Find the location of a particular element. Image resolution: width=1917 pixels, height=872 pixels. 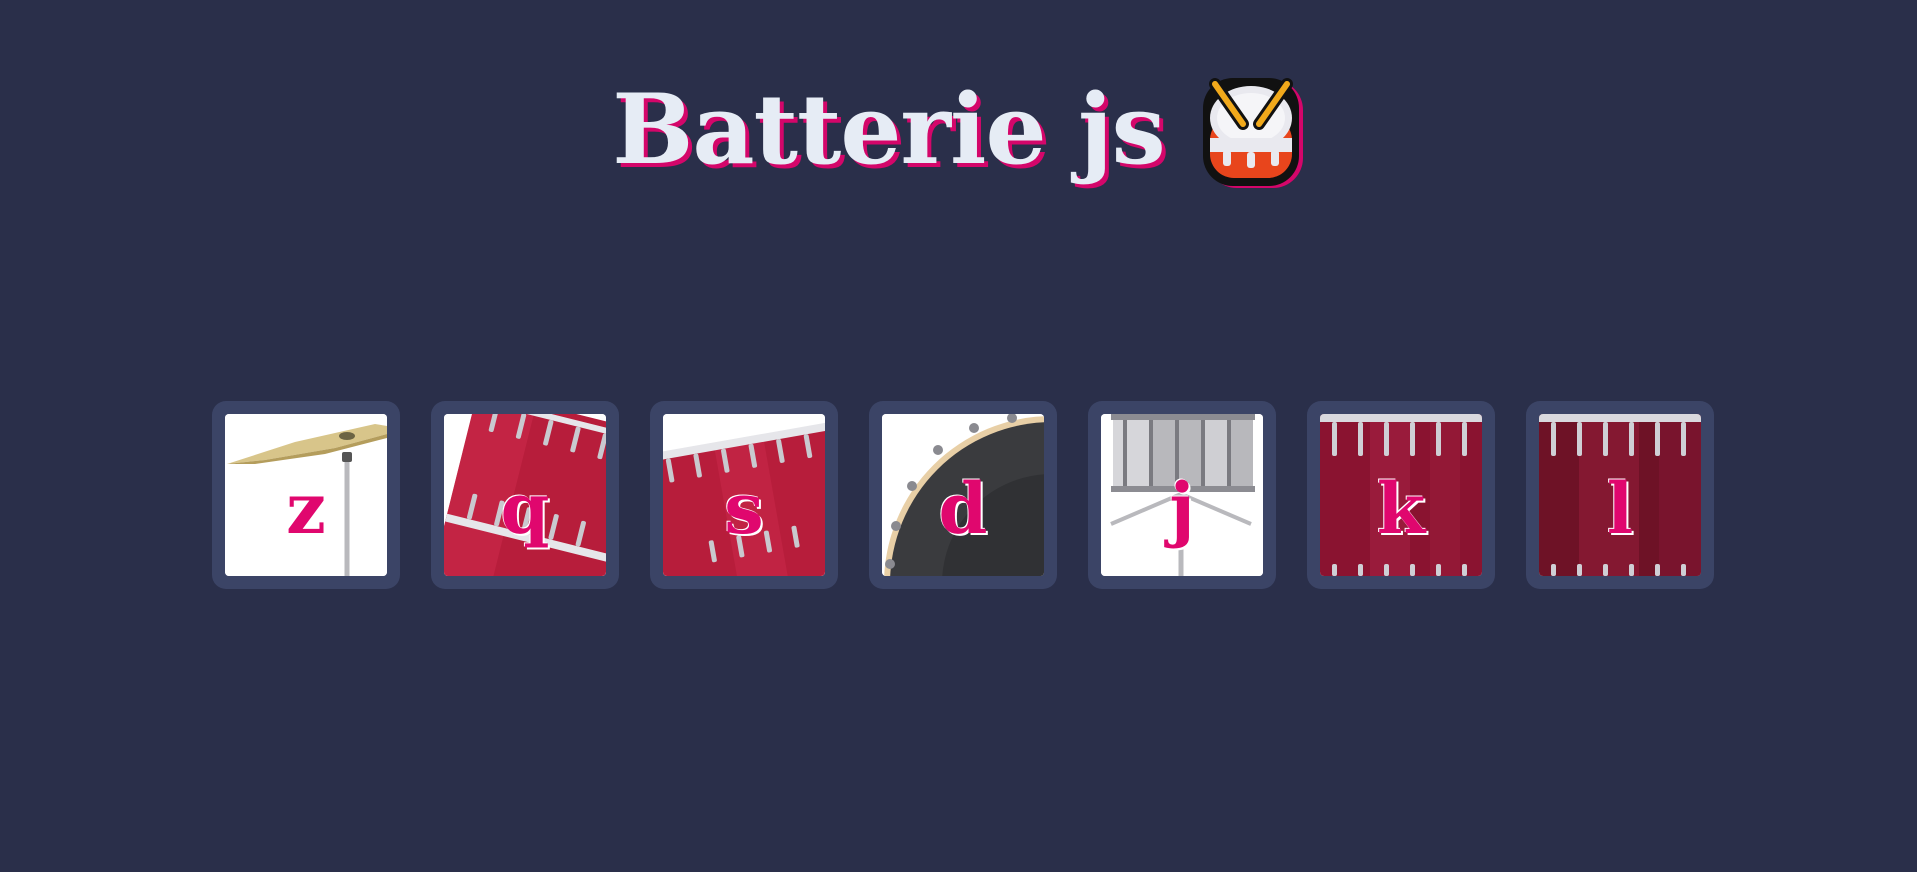

pad-key-label: l is located at coordinates (1620, 508).